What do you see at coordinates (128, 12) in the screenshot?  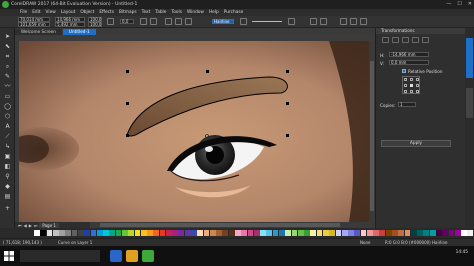 I see `menu-bitmaps: Bitmaps` at bounding box center [128, 12].